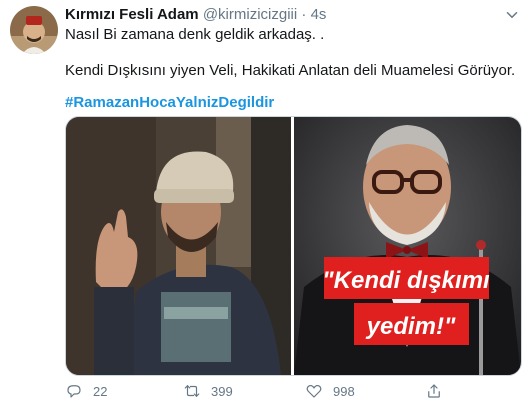 This screenshot has height=412, width=531. Describe the element at coordinates (292, 391) in the screenshot. I see `action-bar: 22 399 998` at that location.